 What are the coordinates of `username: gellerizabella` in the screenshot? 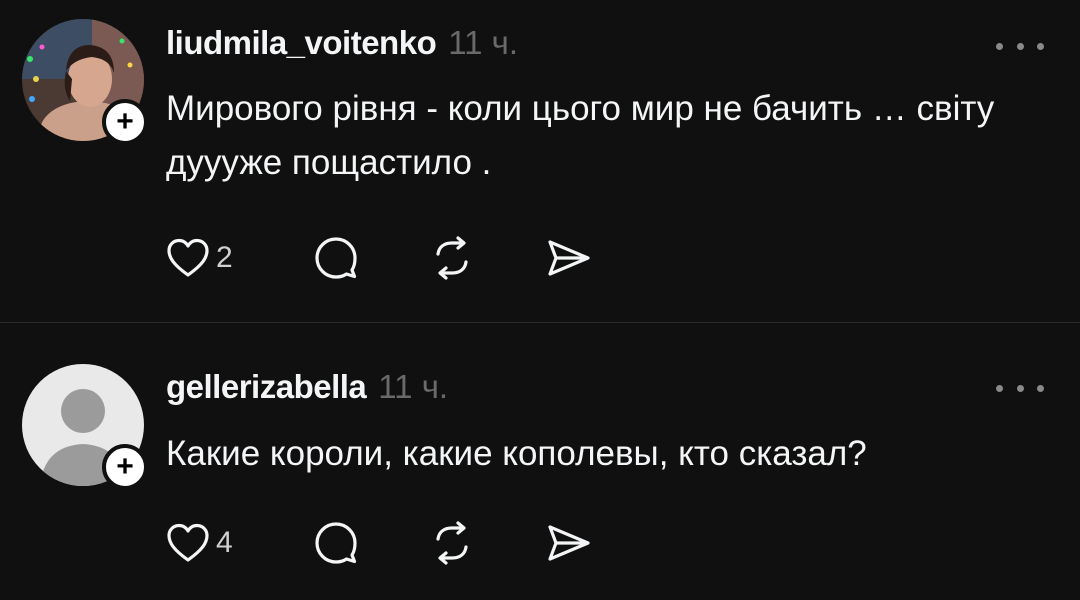 It's located at (266, 387).